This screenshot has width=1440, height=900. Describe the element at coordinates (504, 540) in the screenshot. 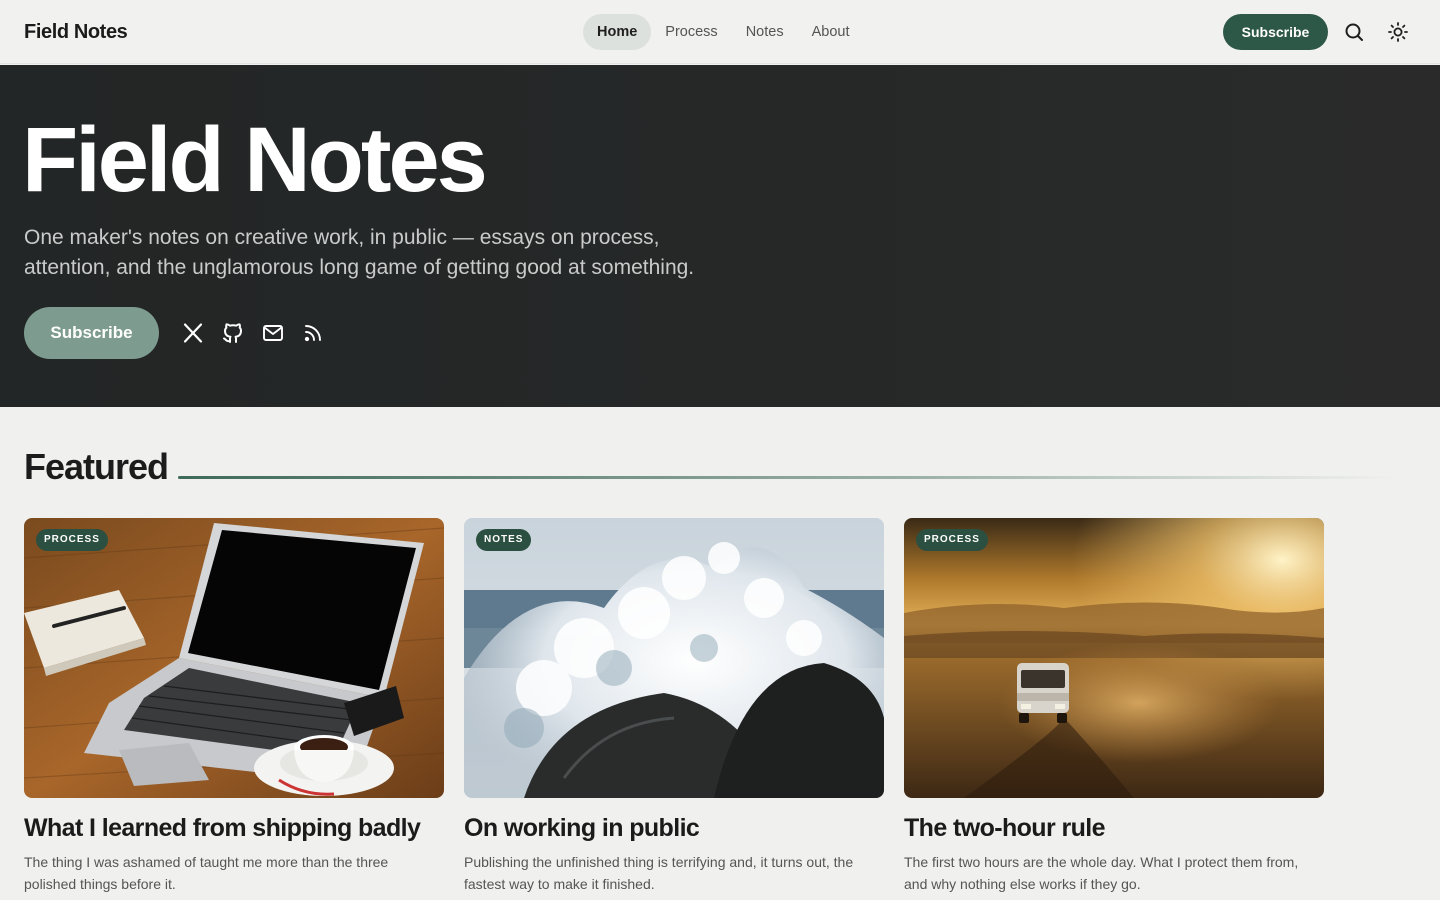

I see `card-tag: NOTES` at that location.